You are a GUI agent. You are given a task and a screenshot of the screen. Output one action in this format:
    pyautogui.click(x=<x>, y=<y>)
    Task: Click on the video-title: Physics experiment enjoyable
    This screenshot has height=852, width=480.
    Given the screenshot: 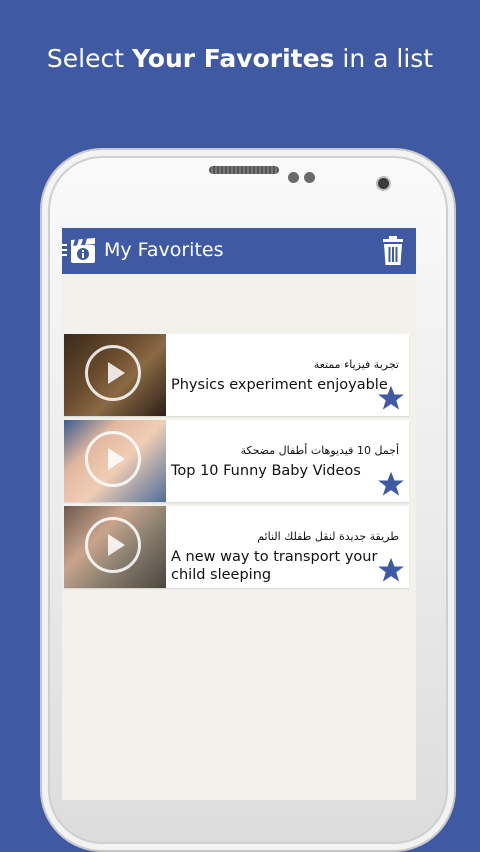 What is the action you would take?
    pyautogui.click(x=279, y=385)
    